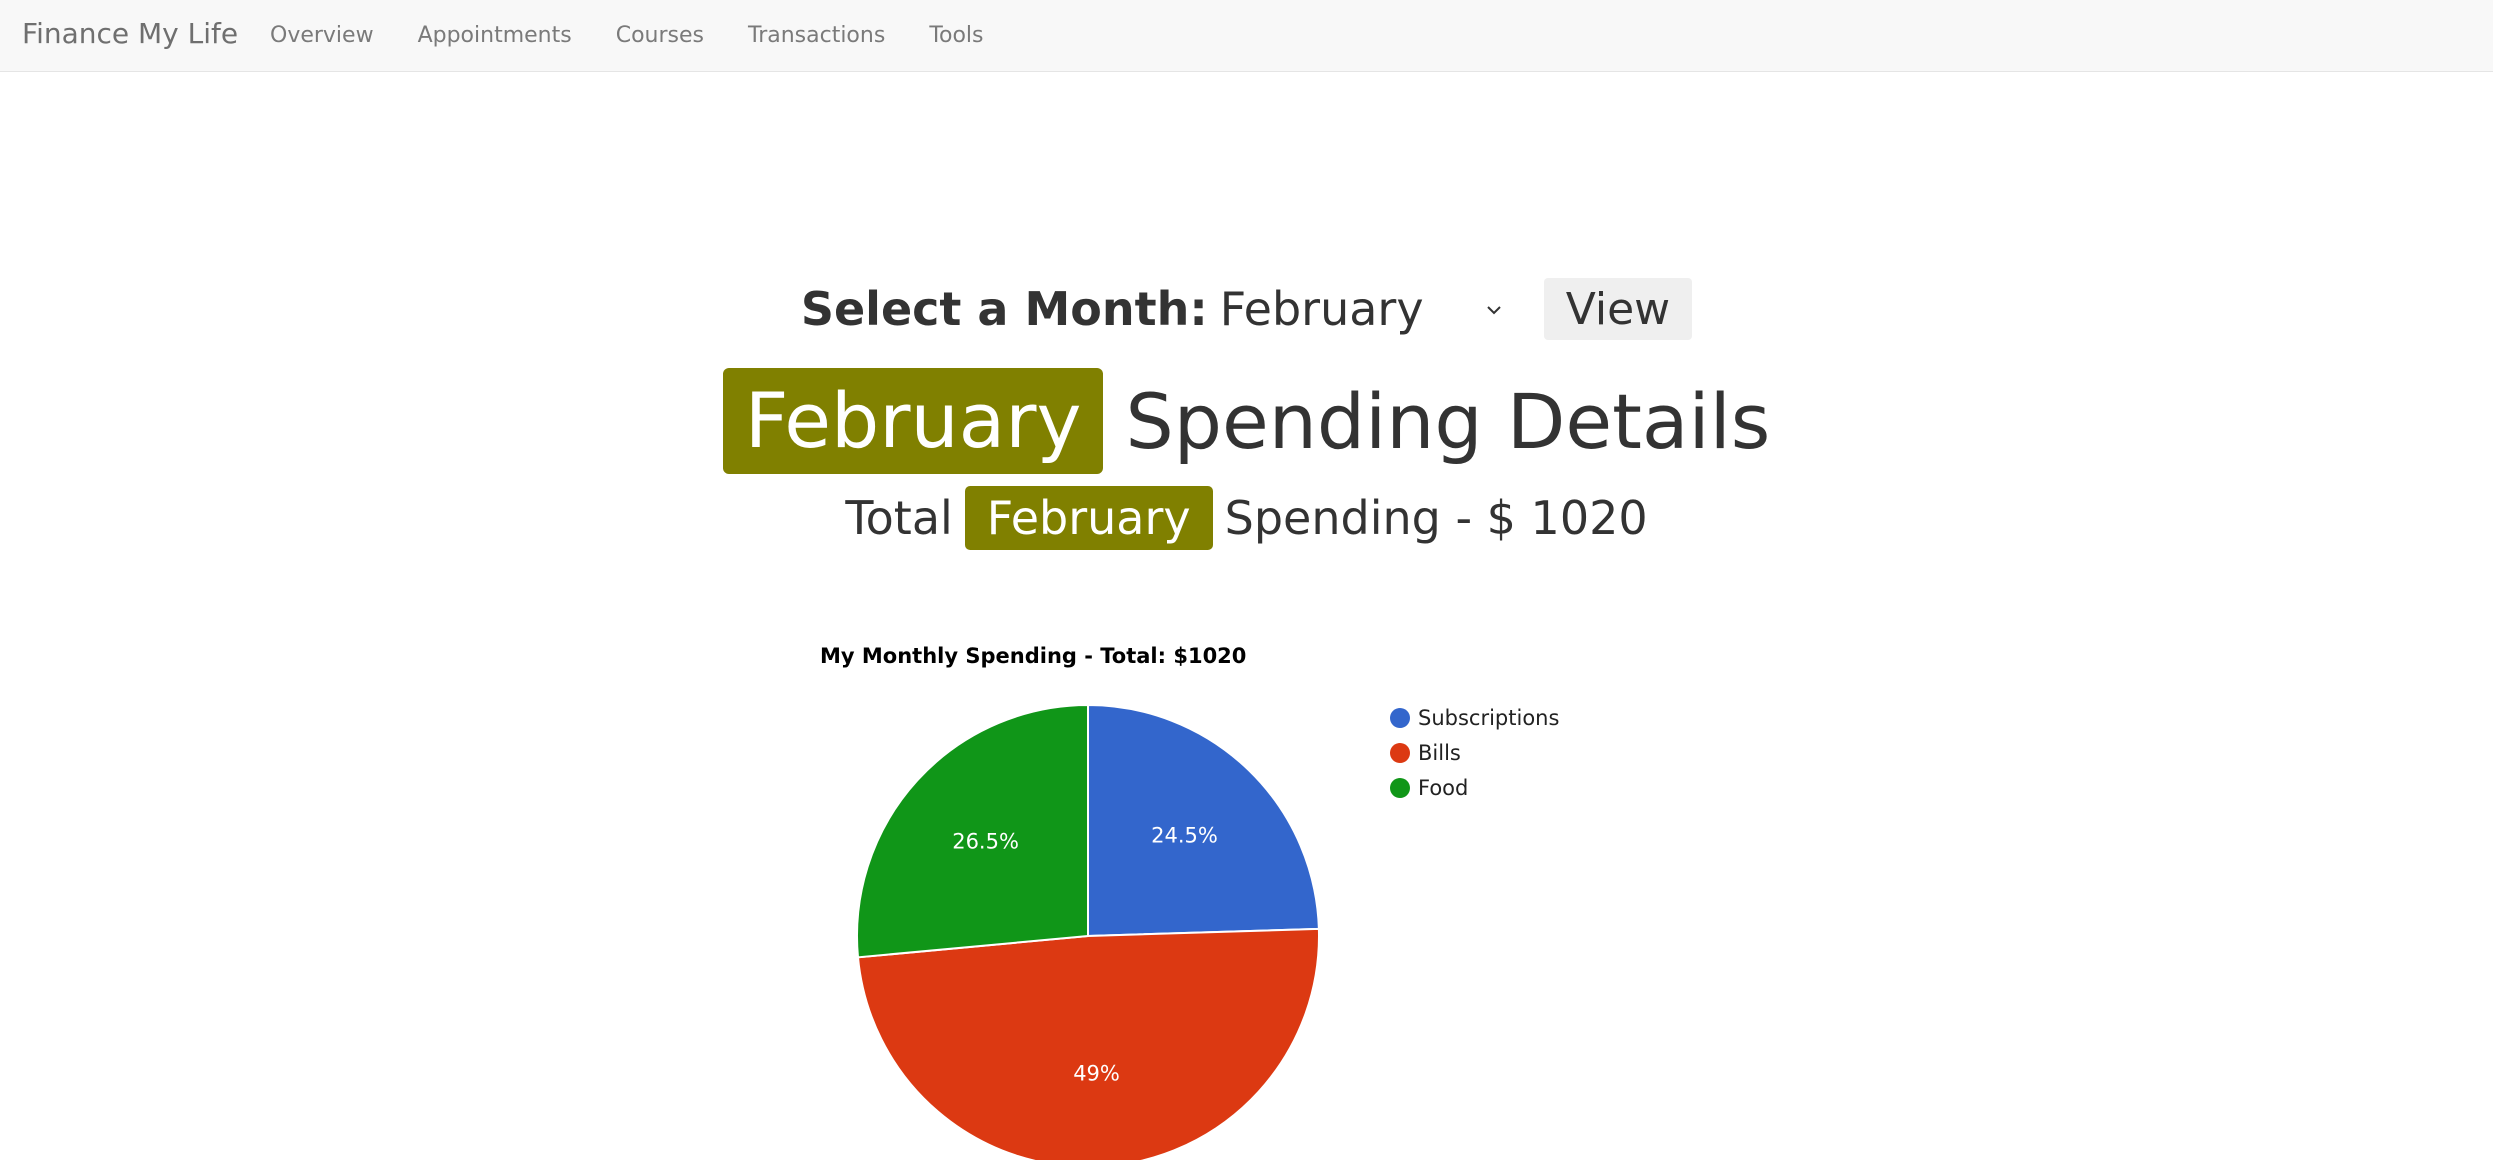 The width and height of the screenshot is (2493, 1160). I want to click on page-title-text: Spending Details, so click(1448, 421).